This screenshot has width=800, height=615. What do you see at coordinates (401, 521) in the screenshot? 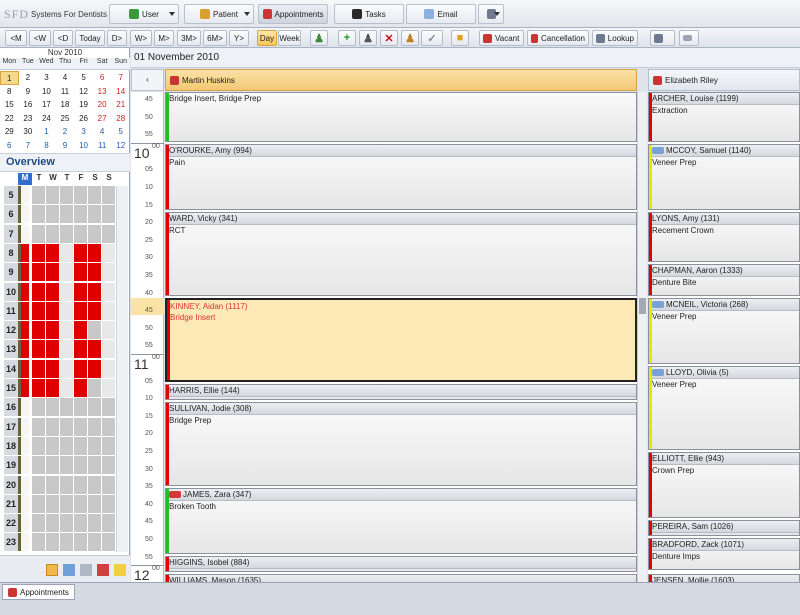
I see `appointment: JAMES, Zara (347) Broken Tooth` at bounding box center [401, 521].